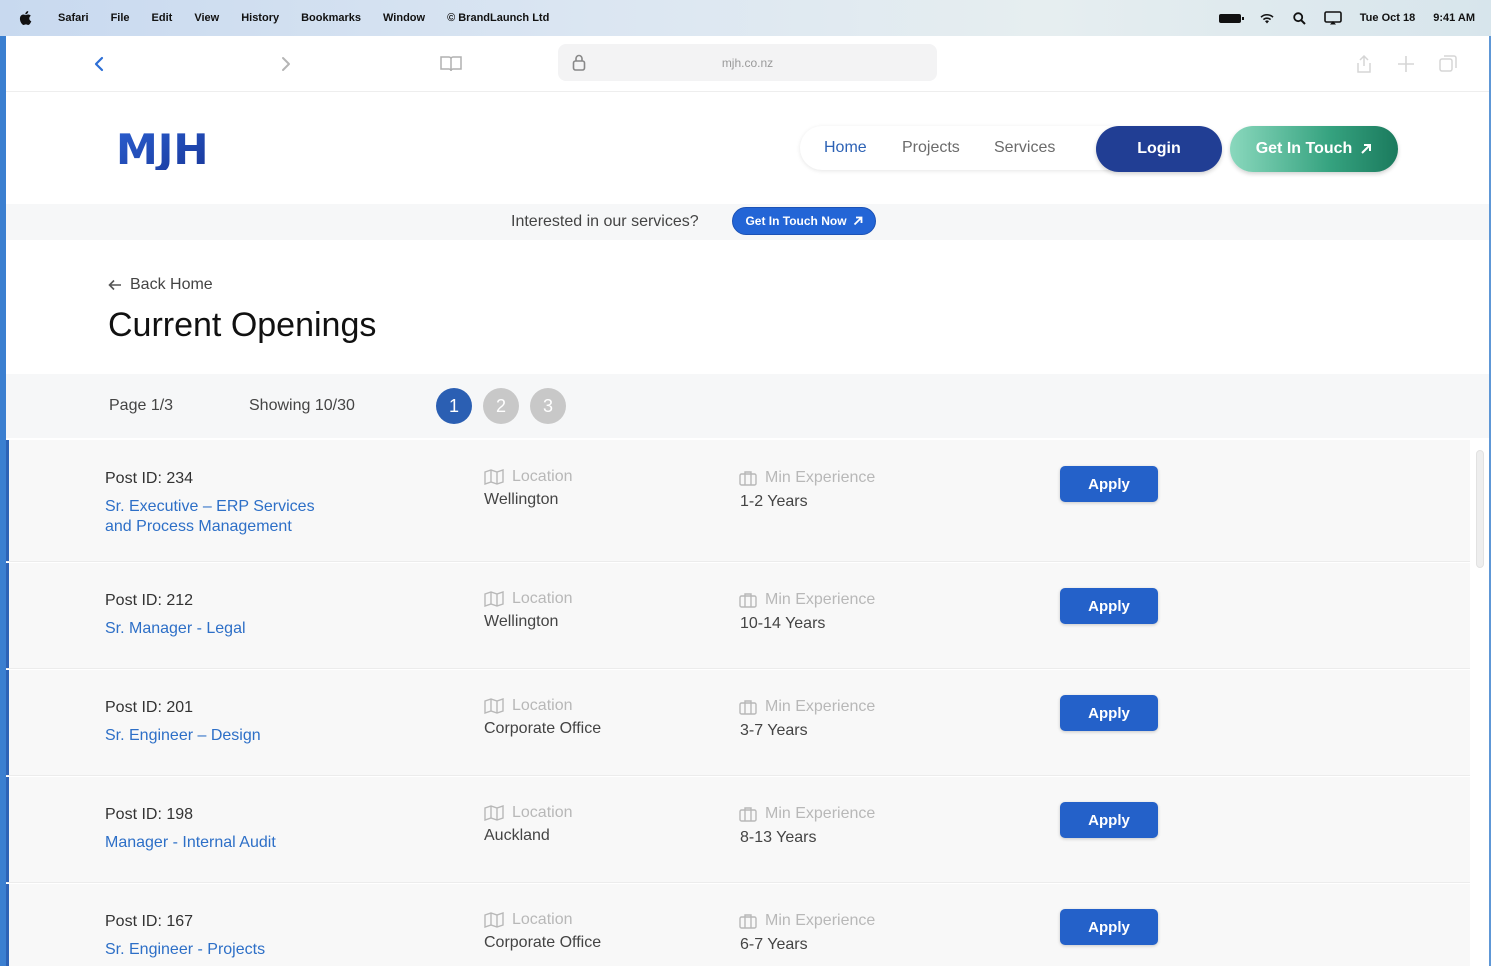  What do you see at coordinates (73, 18) in the screenshot?
I see `menu-safari: Safari` at bounding box center [73, 18].